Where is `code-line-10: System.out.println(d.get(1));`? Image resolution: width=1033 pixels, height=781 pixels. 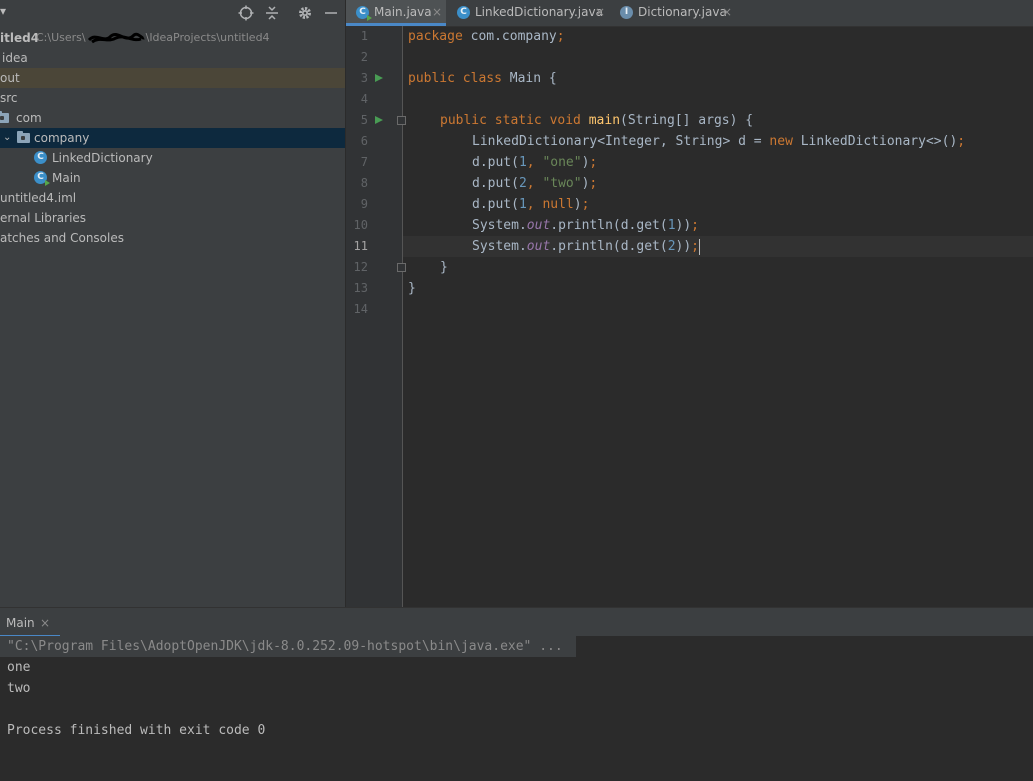 code-line-10: System.out.println(d.get(1)); is located at coordinates (585, 225).